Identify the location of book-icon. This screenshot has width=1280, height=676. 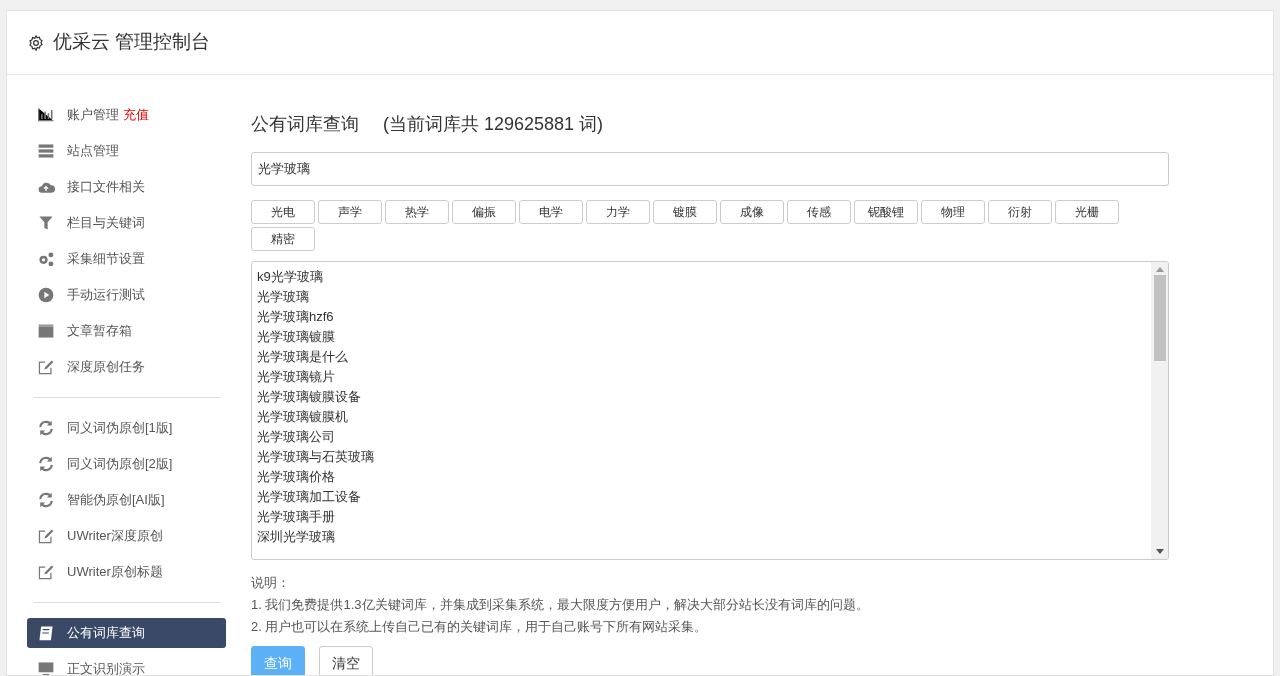
(46, 633).